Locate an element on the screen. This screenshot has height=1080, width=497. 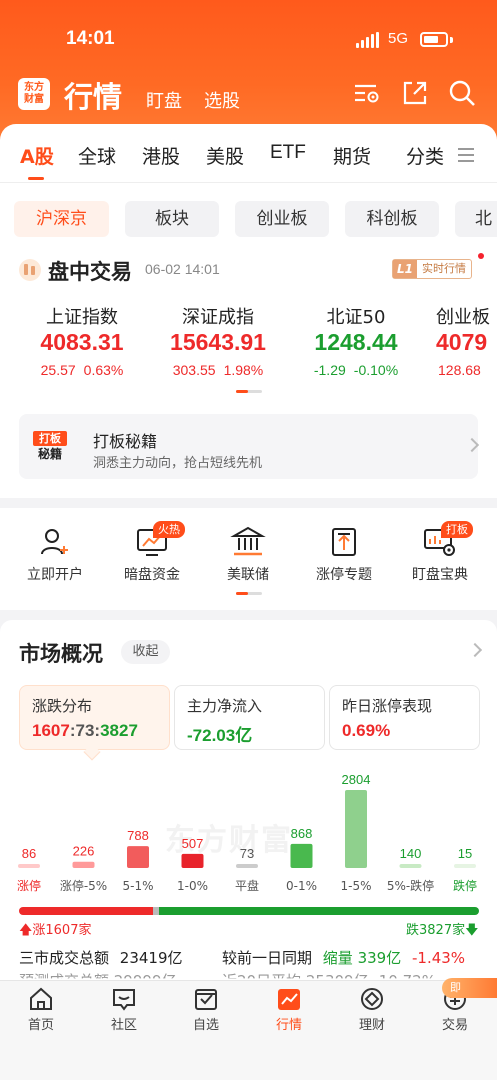
quick-label: 立即开户 is located at coordinates (55, 575).